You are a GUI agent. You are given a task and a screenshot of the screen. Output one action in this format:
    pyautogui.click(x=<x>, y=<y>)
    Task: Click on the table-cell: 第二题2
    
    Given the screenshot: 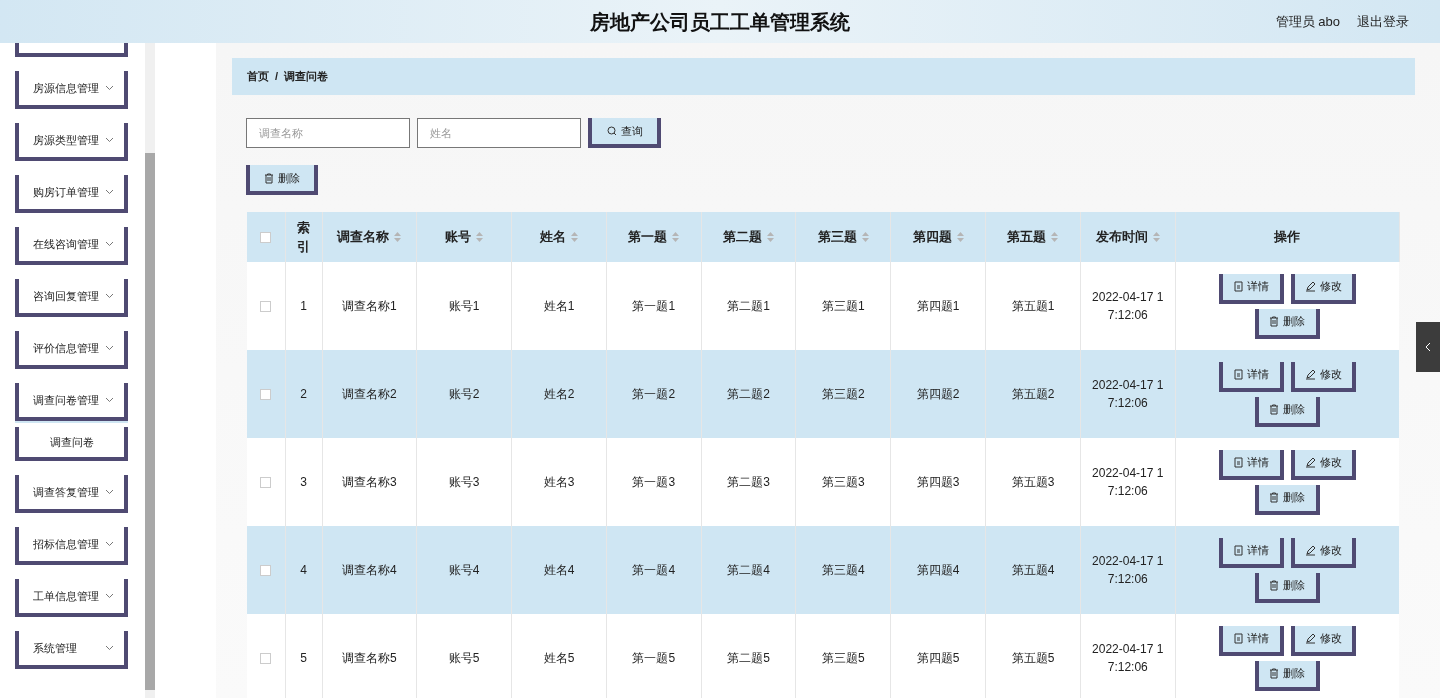 What is the action you would take?
    pyautogui.click(x=748, y=394)
    